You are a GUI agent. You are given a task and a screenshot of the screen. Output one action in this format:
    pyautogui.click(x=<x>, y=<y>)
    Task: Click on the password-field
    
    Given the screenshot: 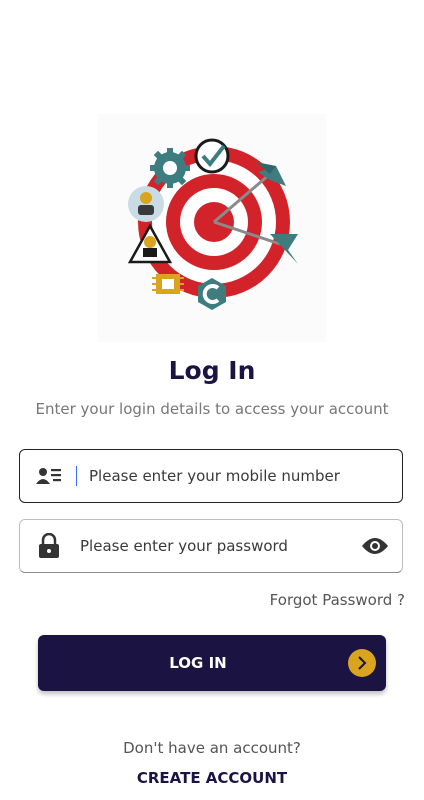 What is the action you would take?
    pyautogui.click(x=211, y=546)
    